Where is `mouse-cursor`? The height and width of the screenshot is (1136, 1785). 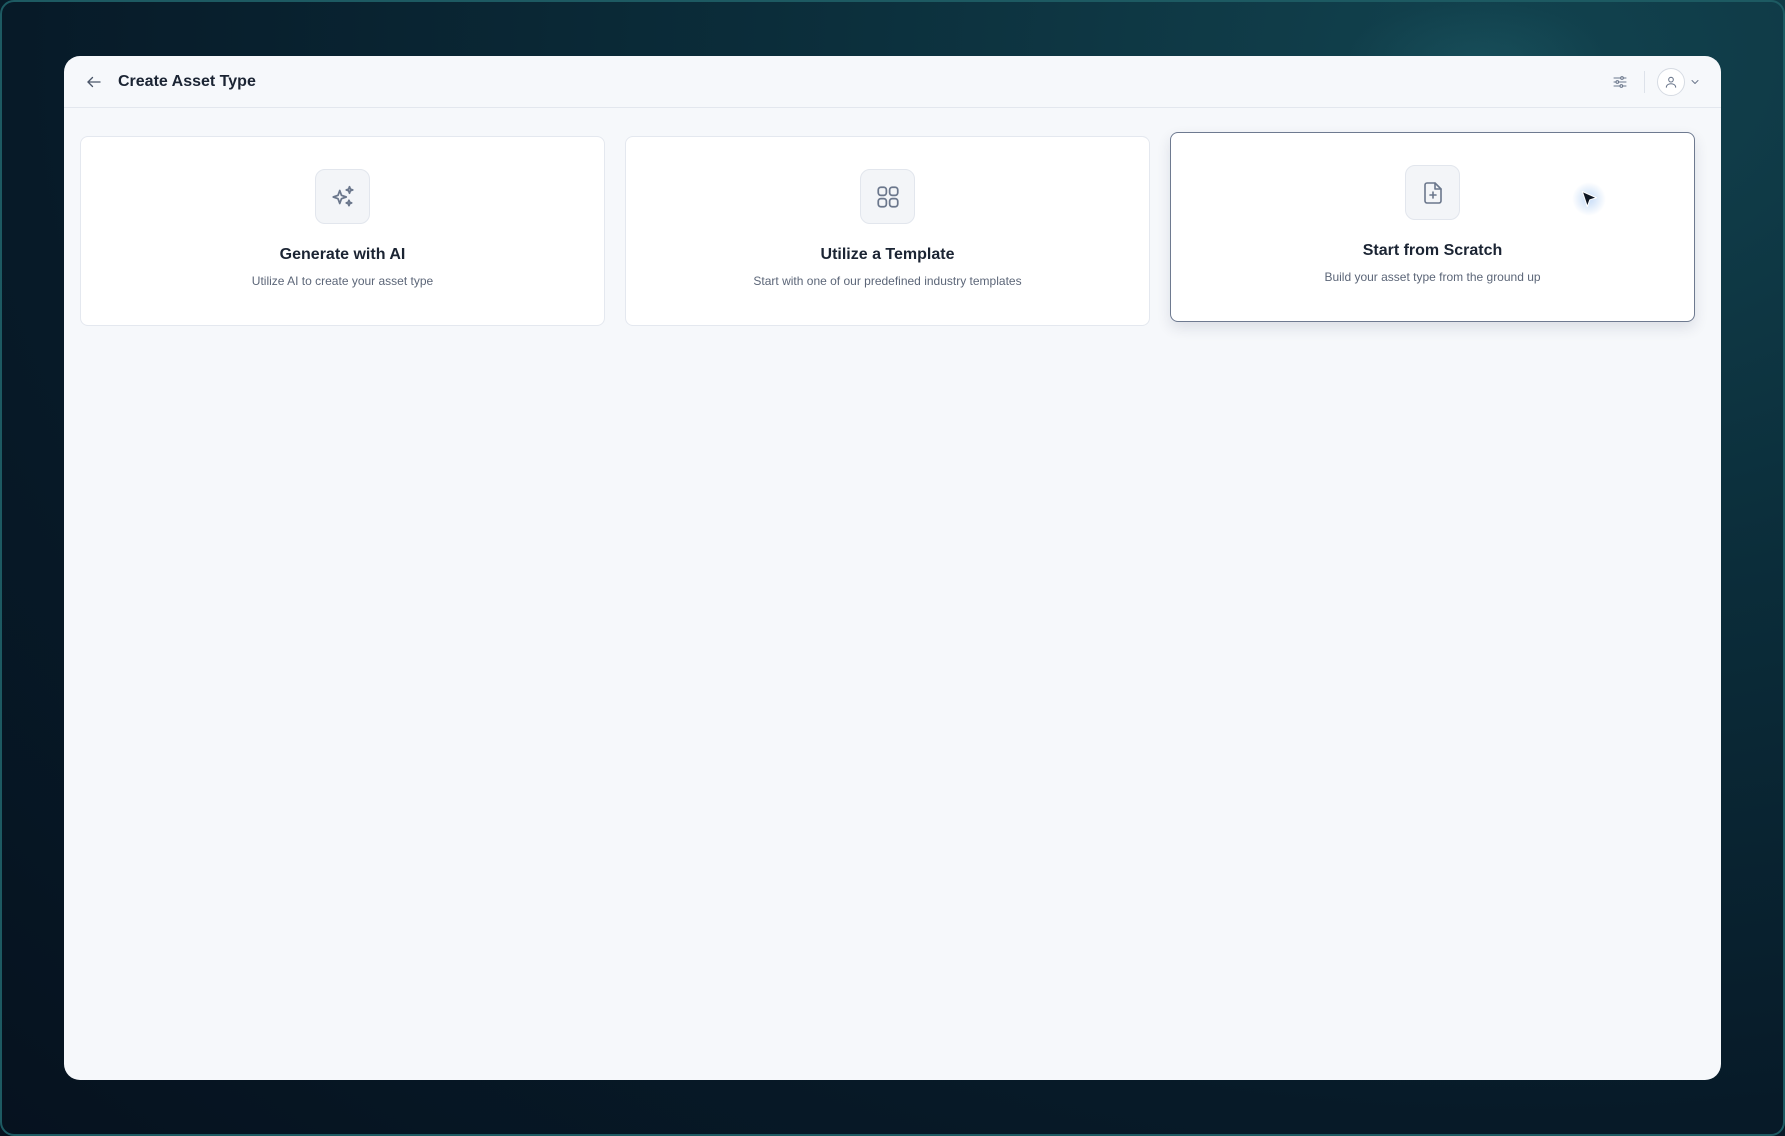 mouse-cursor is located at coordinates (1589, 199).